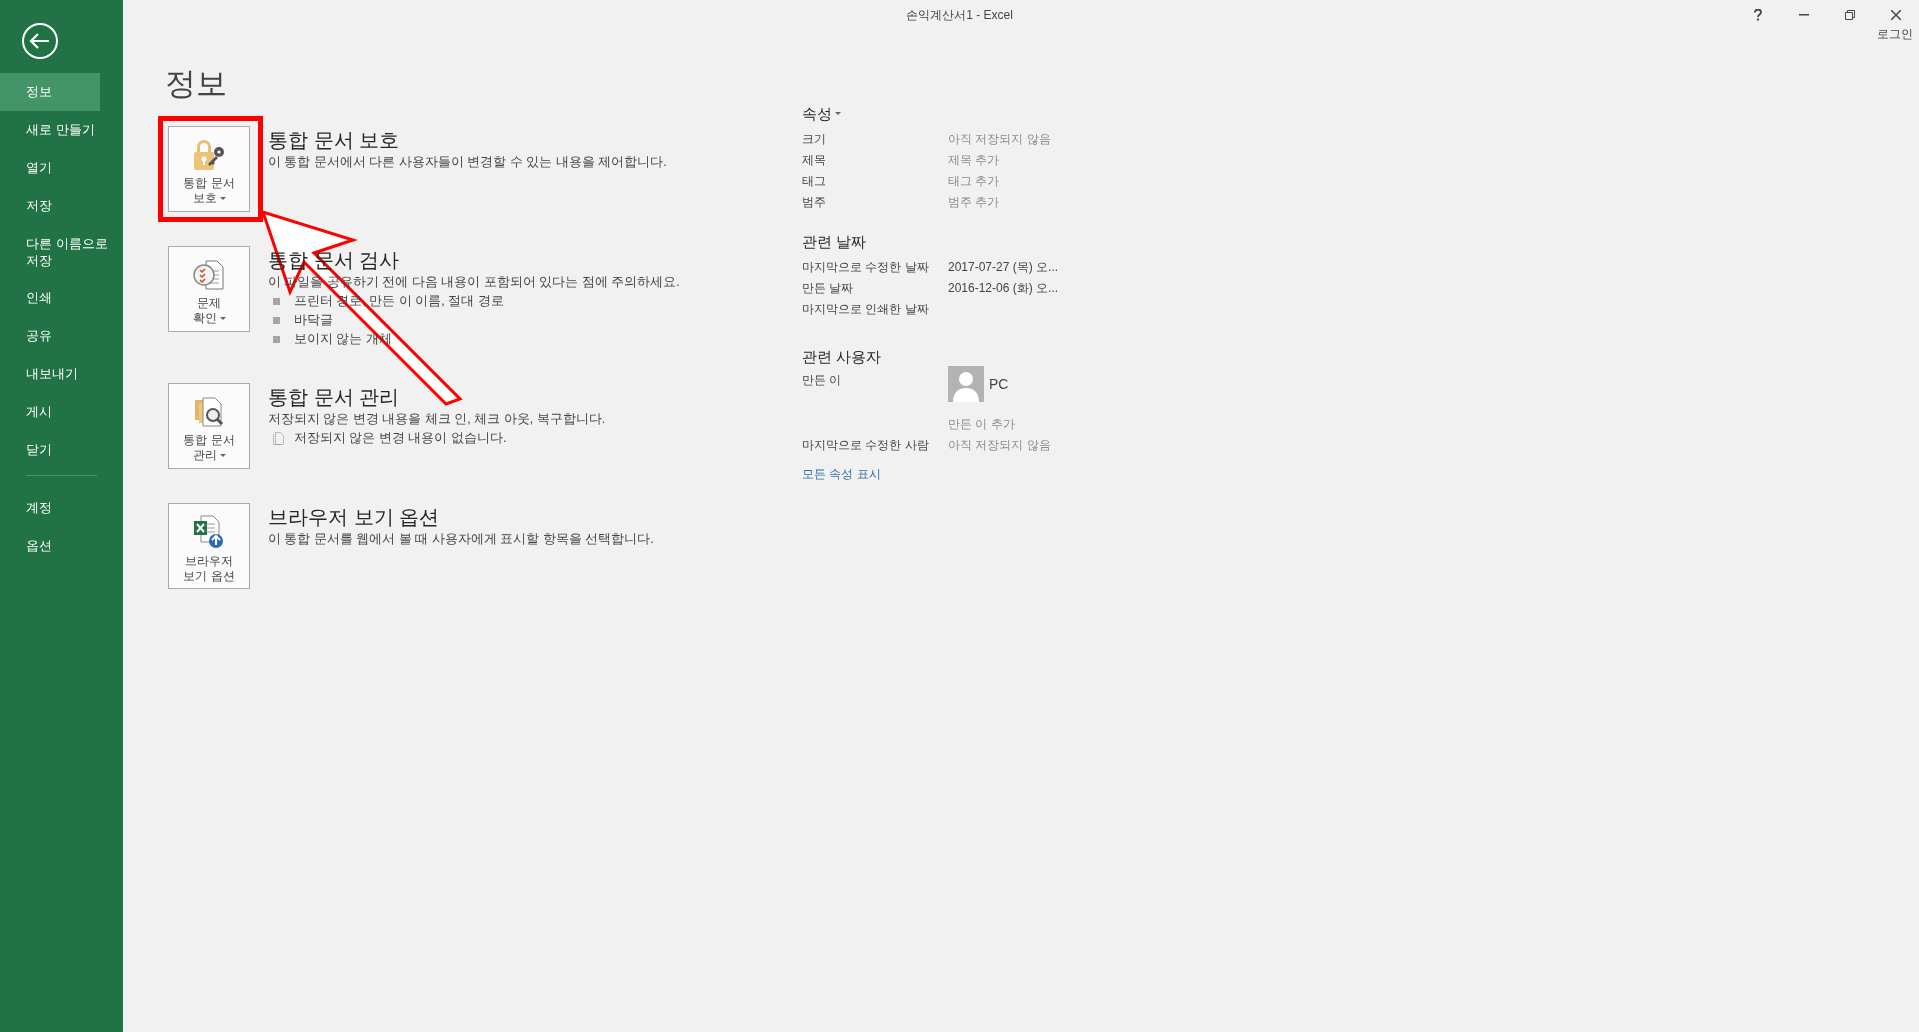 This screenshot has height=1032, width=1919. I want to click on sidebar-item: 닫기, so click(50, 450).